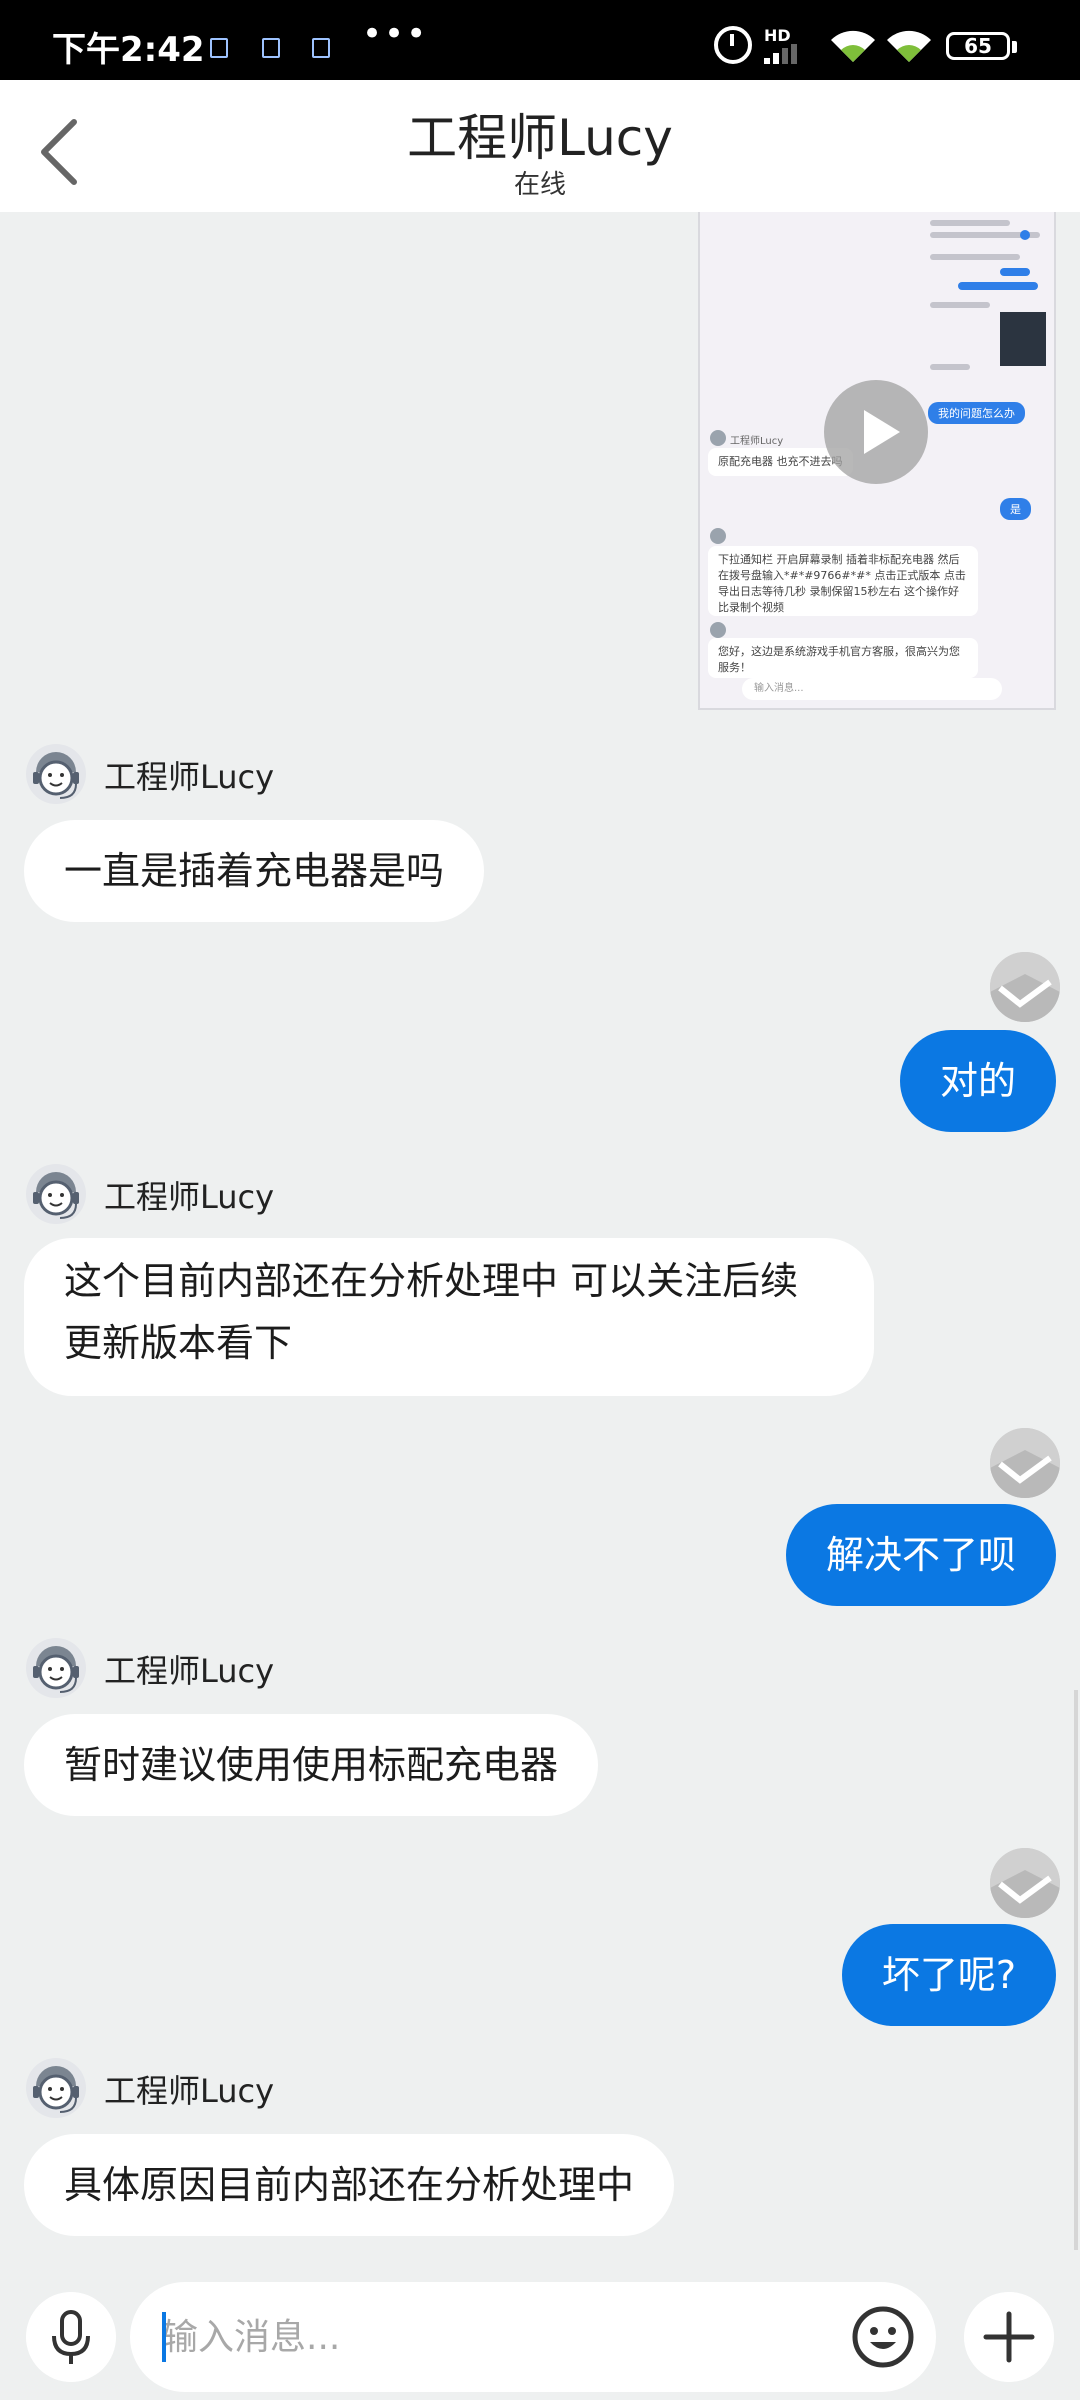  Describe the element at coordinates (311, 1765) in the screenshot. I see `agent-message-bubble: 暂时建议使用使用标配充电器` at that location.